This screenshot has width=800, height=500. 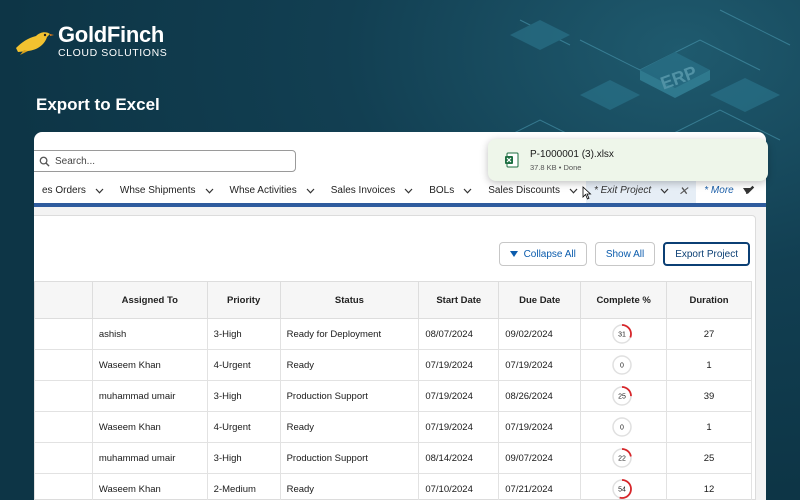 What do you see at coordinates (449, 458) in the screenshot?
I see `start-value: 08/14/2024` at bounding box center [449, 458].